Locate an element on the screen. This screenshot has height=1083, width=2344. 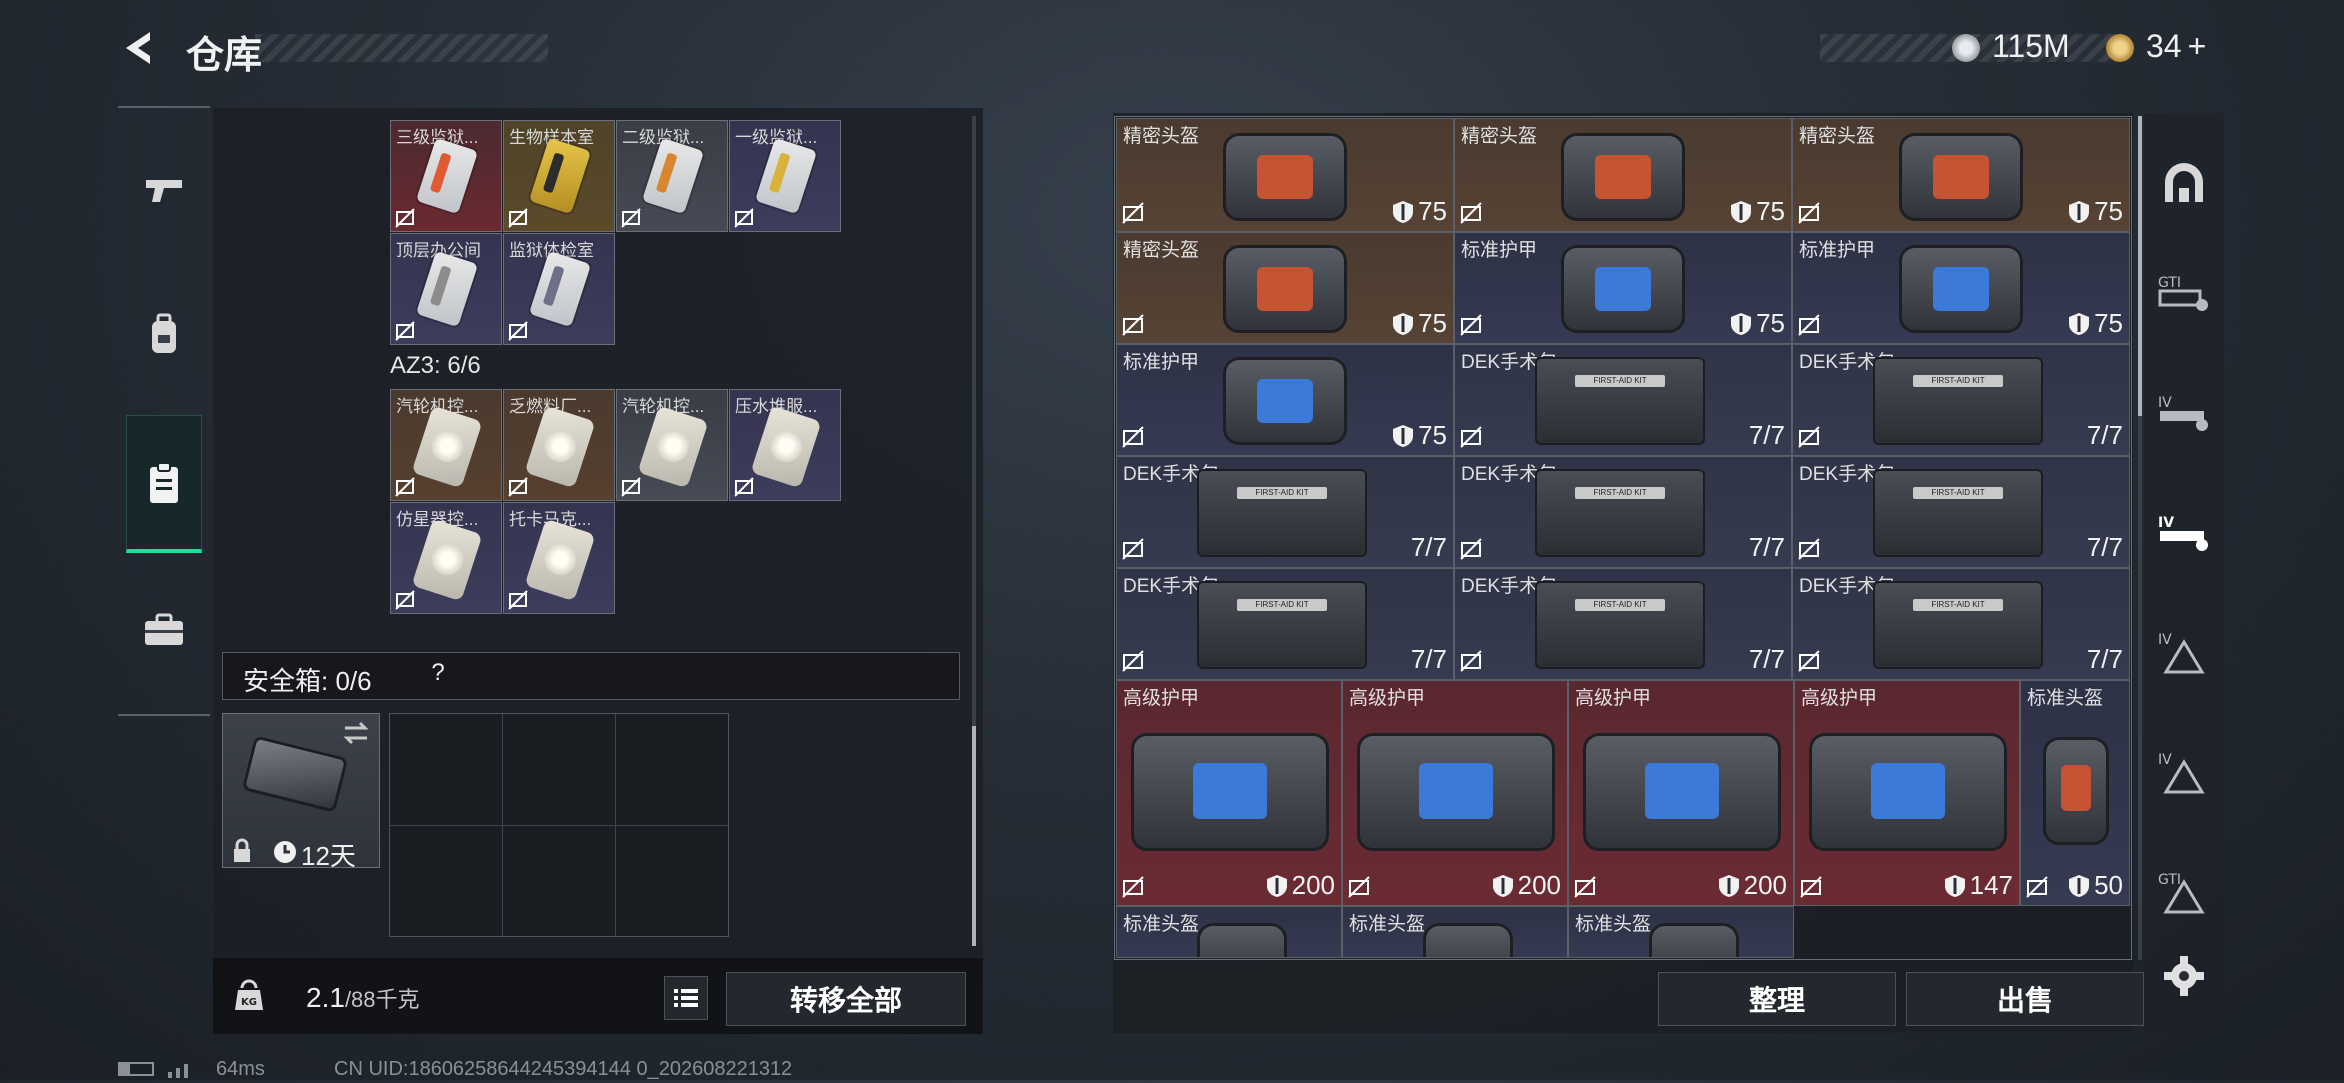
back-arrow-icon is located at coordinates (138, 48).